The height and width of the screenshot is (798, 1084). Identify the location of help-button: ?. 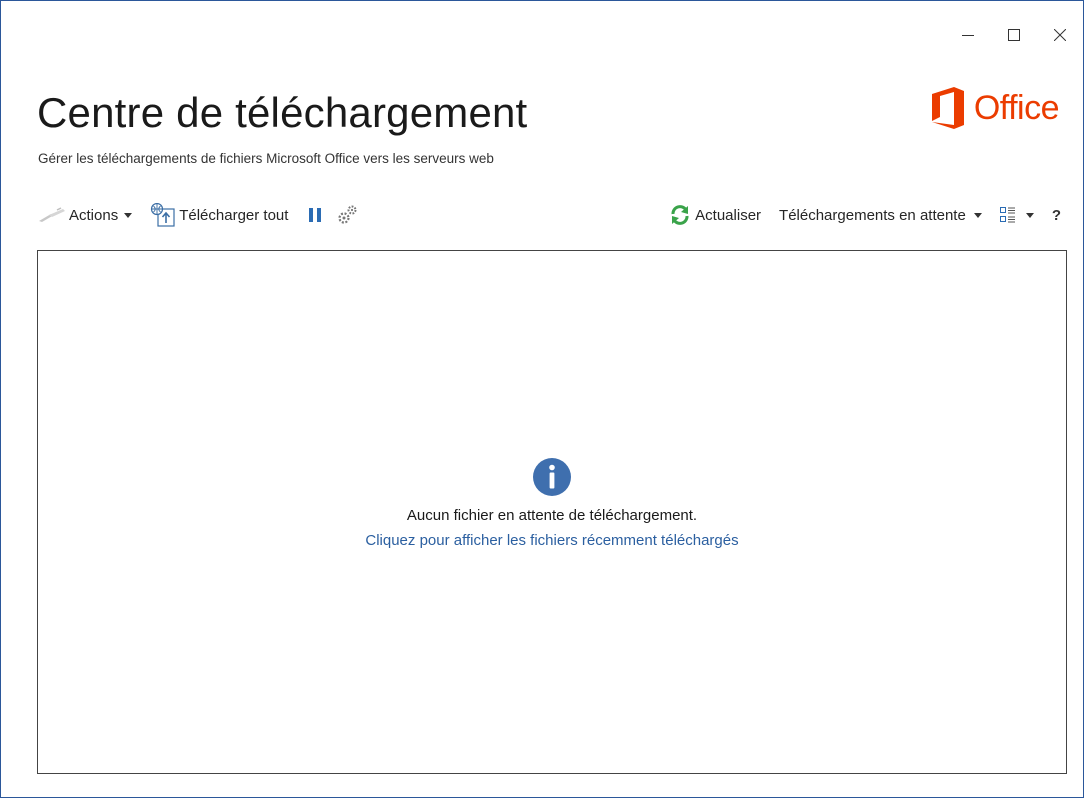
(1056, 215).